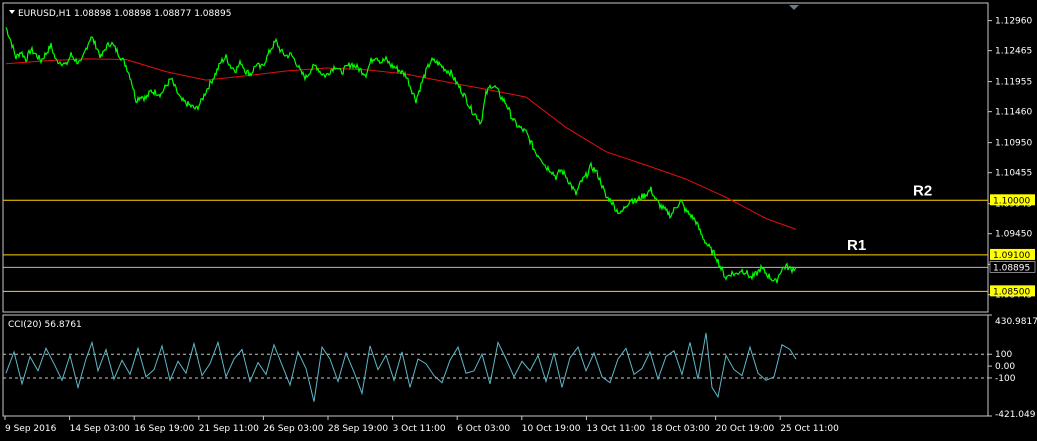  What do you see at coordinates (1013, 235) in the screenshot?
I see `price-tick-label: 1.09450` at bounding box center [1013, 235].